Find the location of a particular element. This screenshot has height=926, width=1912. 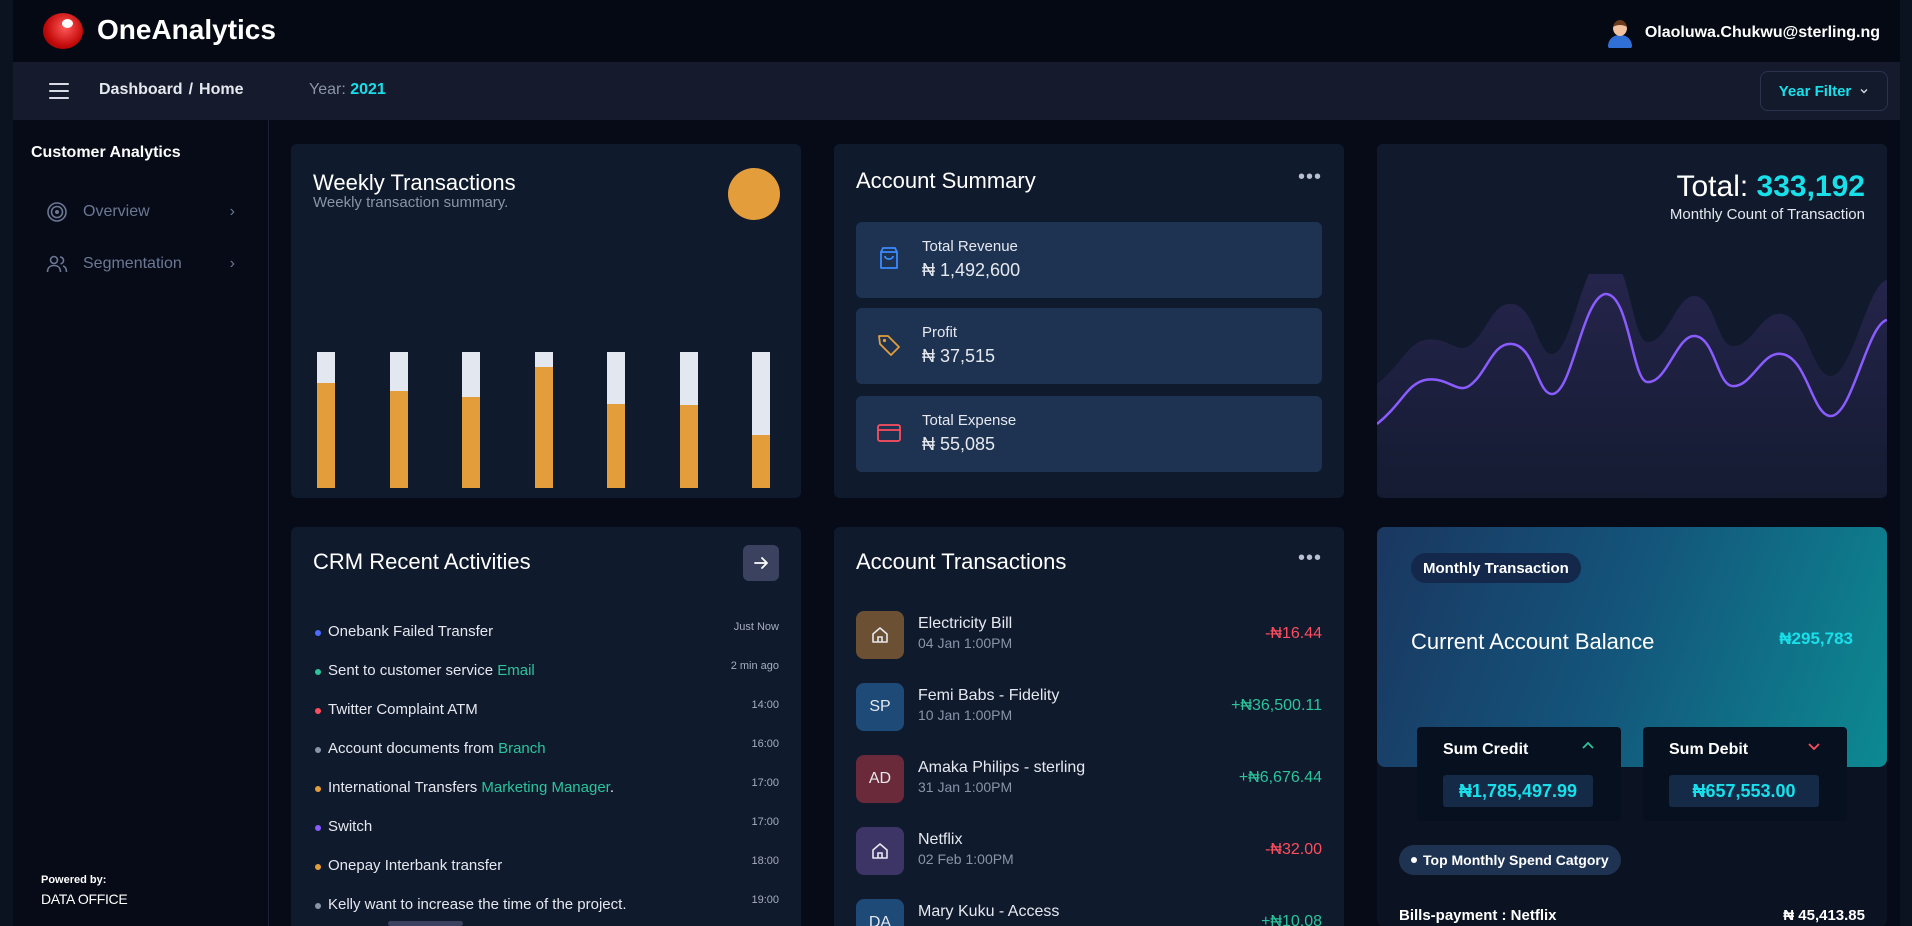

summary-value: ₦ 55,085 is located at coordinates (959, 444).